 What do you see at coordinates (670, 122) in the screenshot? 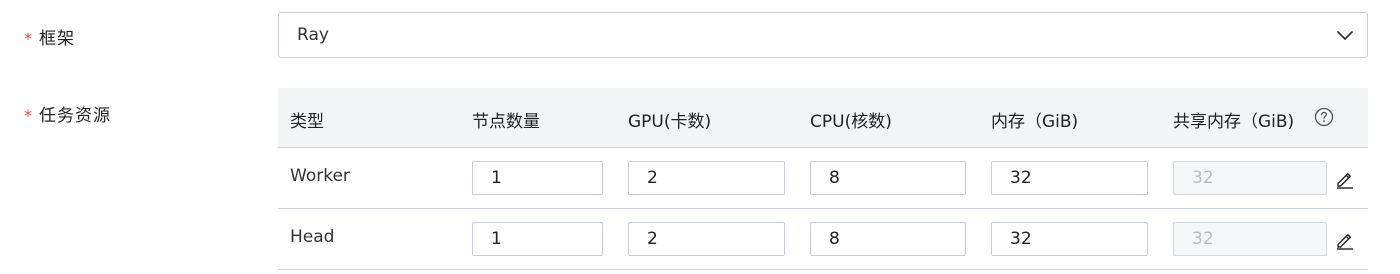
I see `header-gpu: GPU(卡数)` at bounding box center [670, 122].